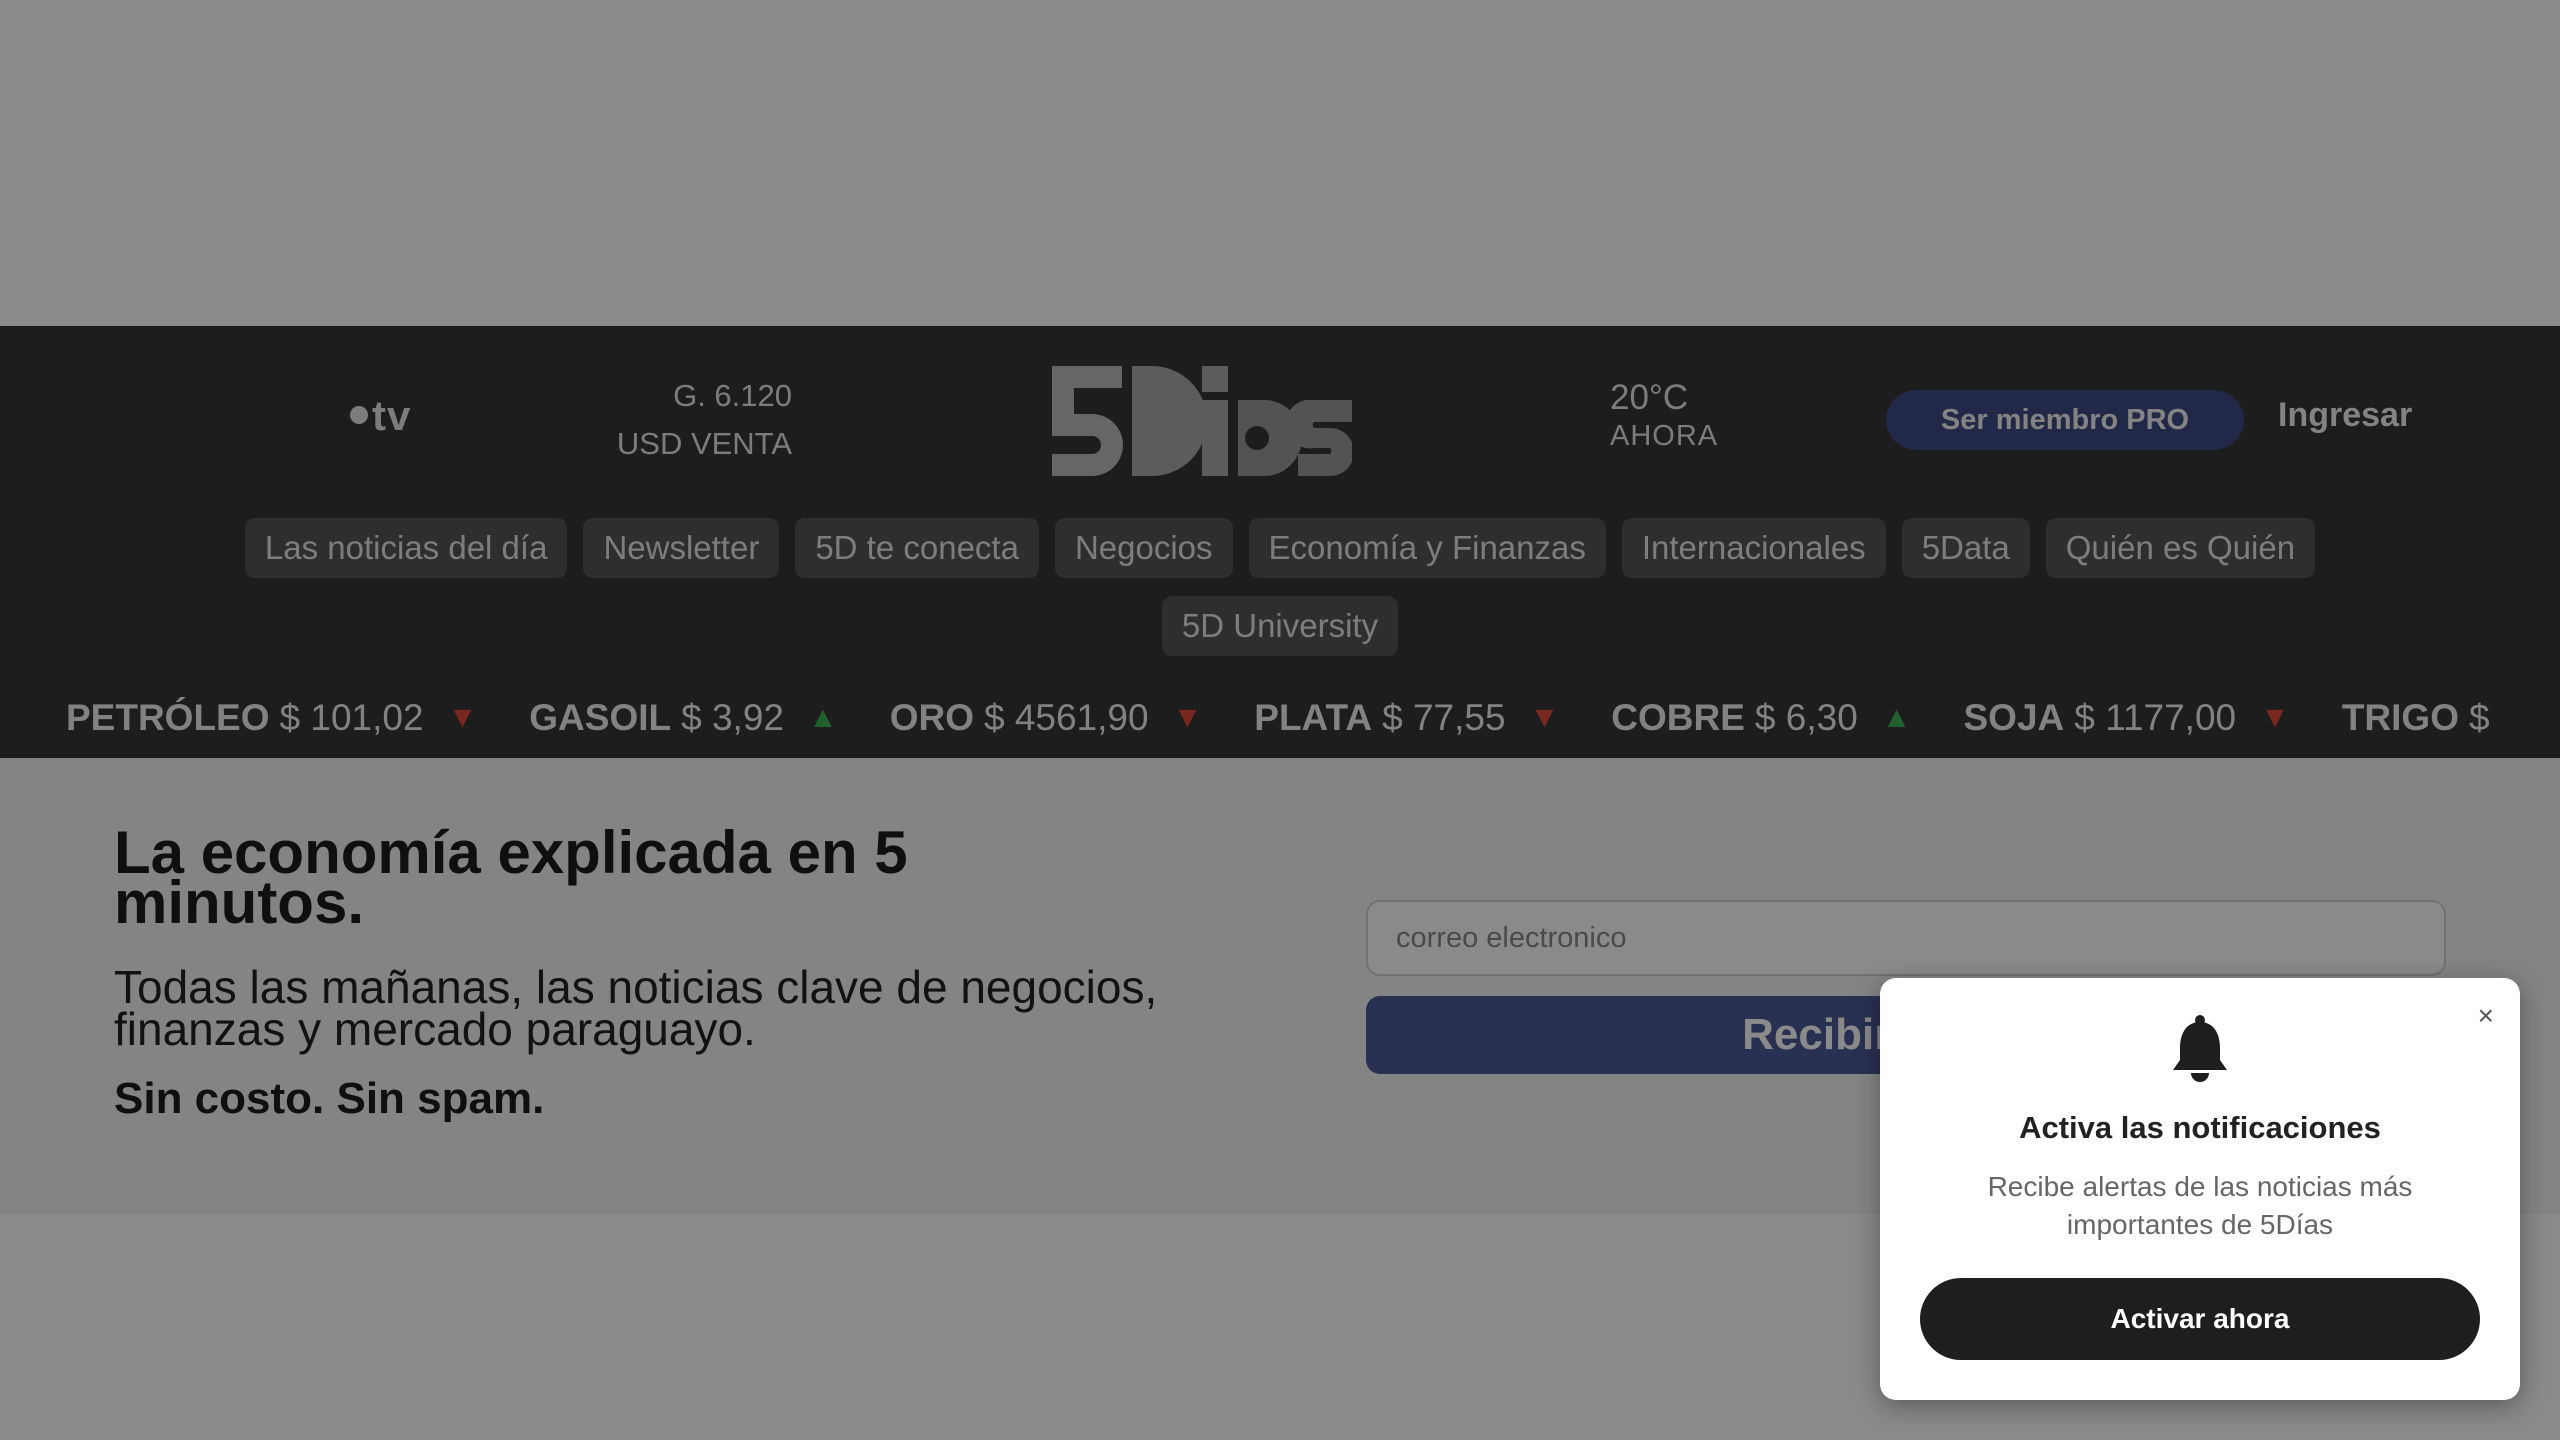 The image size is (2560, 1440). What do you see at coordinates (2200, 1048) in the screenshot?
I see `bell-icon` at bounding box center [2200, 1048].